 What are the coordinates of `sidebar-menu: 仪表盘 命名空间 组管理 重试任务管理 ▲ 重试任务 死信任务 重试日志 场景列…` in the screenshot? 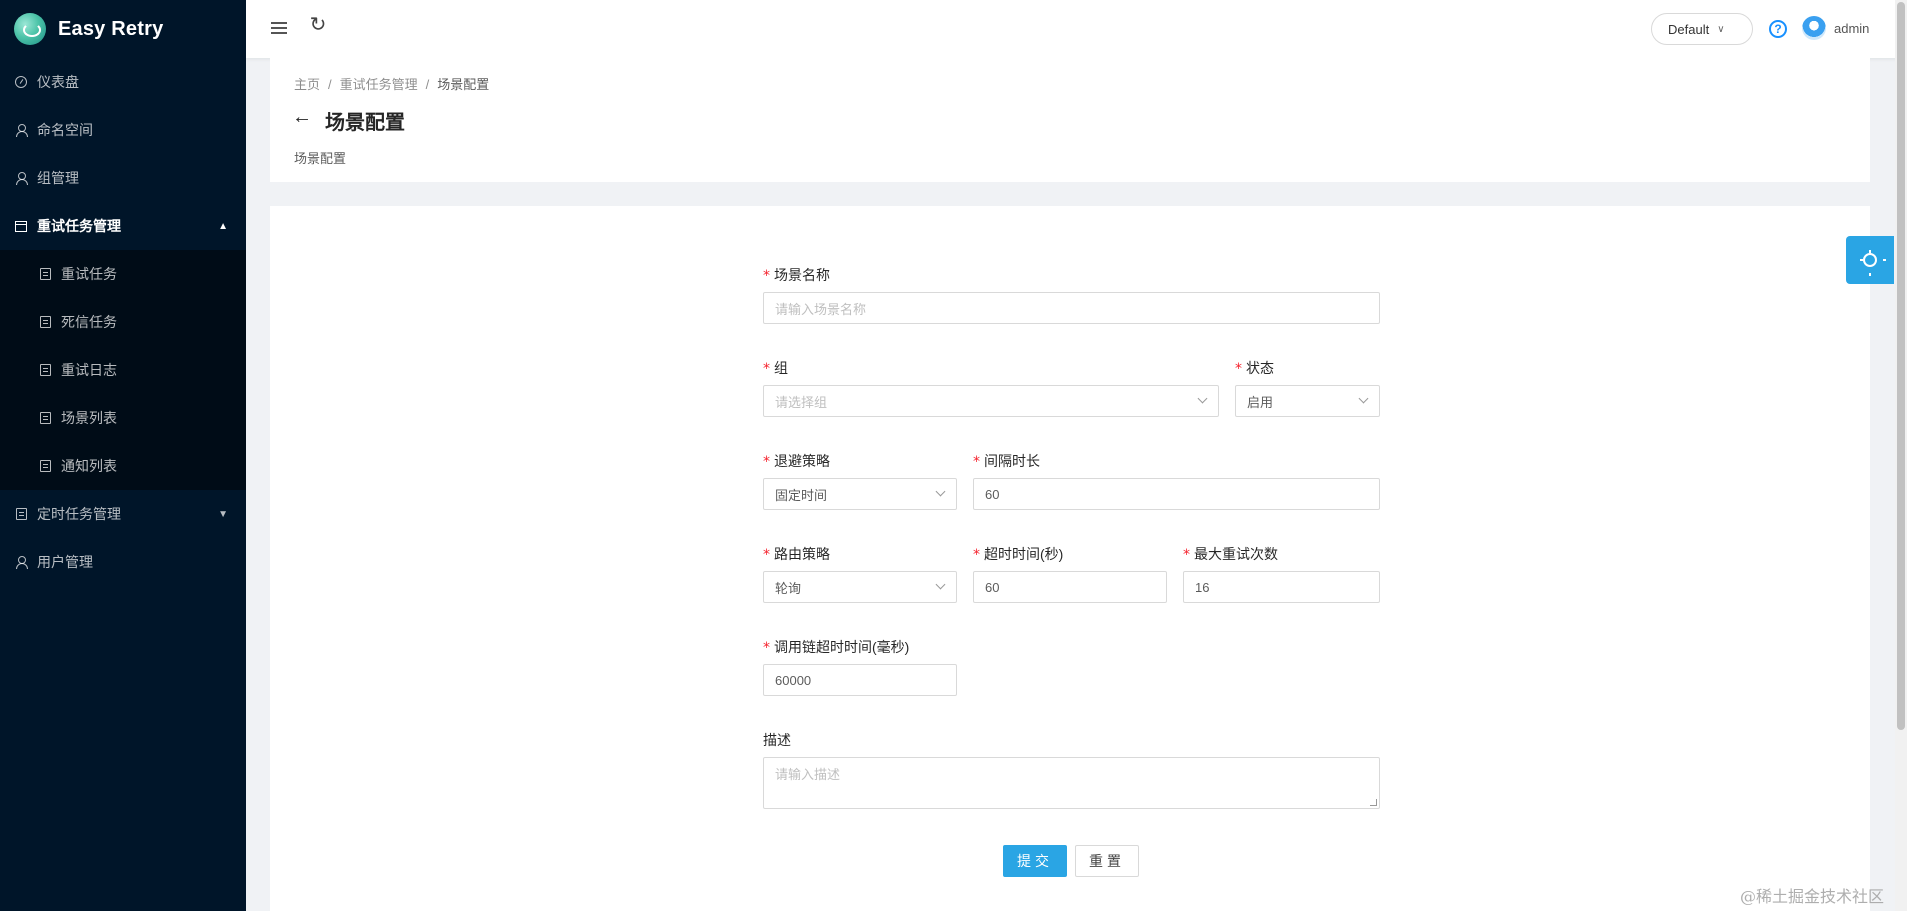 It's located at (123, 322).